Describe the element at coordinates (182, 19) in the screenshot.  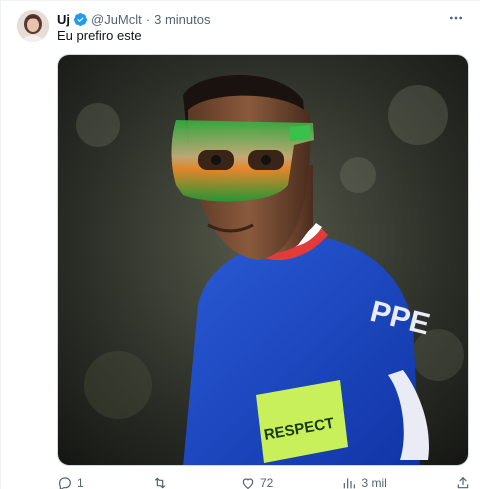
I see `timestamp: 3 minutos` at that location.